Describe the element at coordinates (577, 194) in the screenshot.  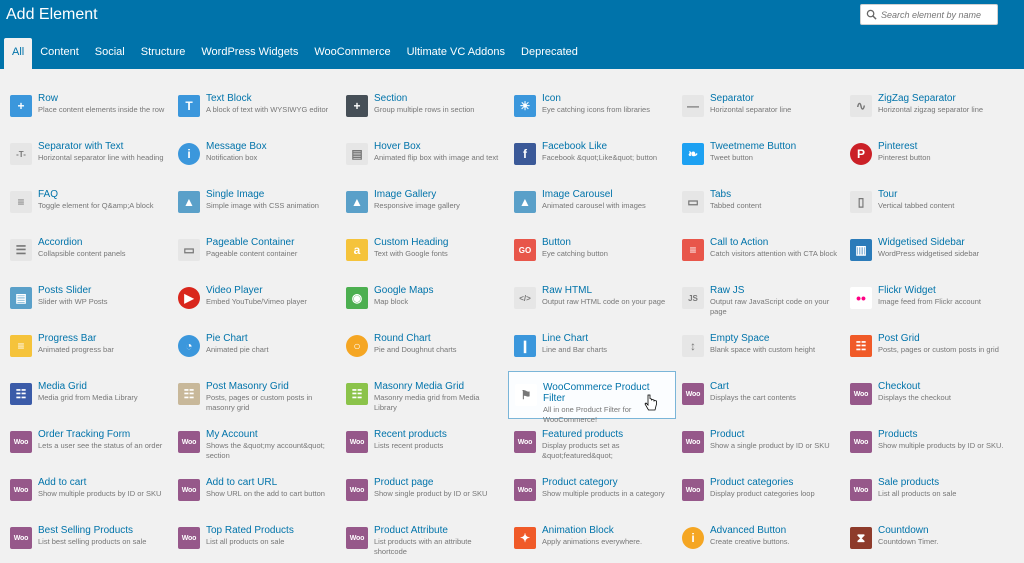
I see `element-name: Image Carousel` at that location.